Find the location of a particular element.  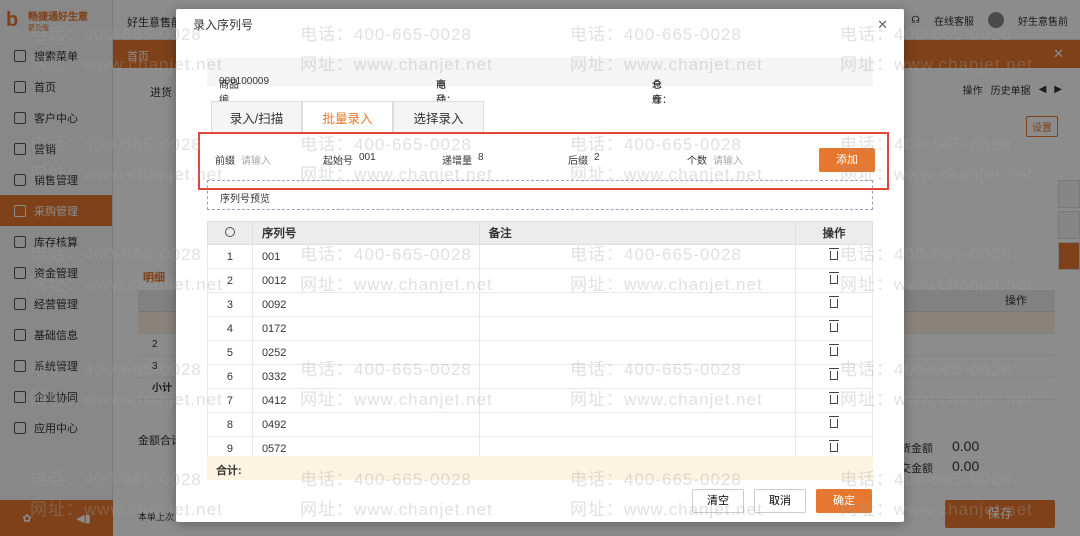

dialog-title: 录入序列号 is located at coordinates (223, 24).